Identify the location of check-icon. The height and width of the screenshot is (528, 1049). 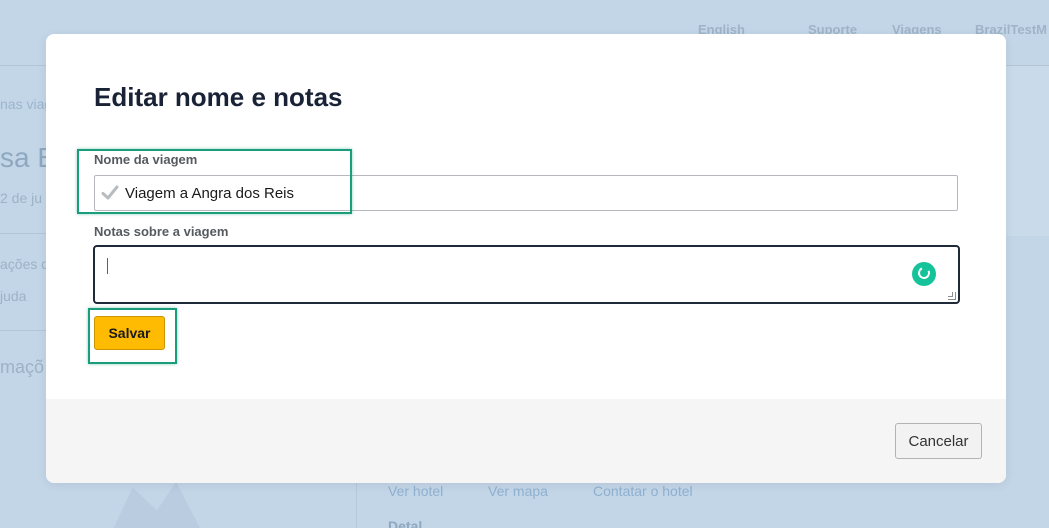
(110, 192).